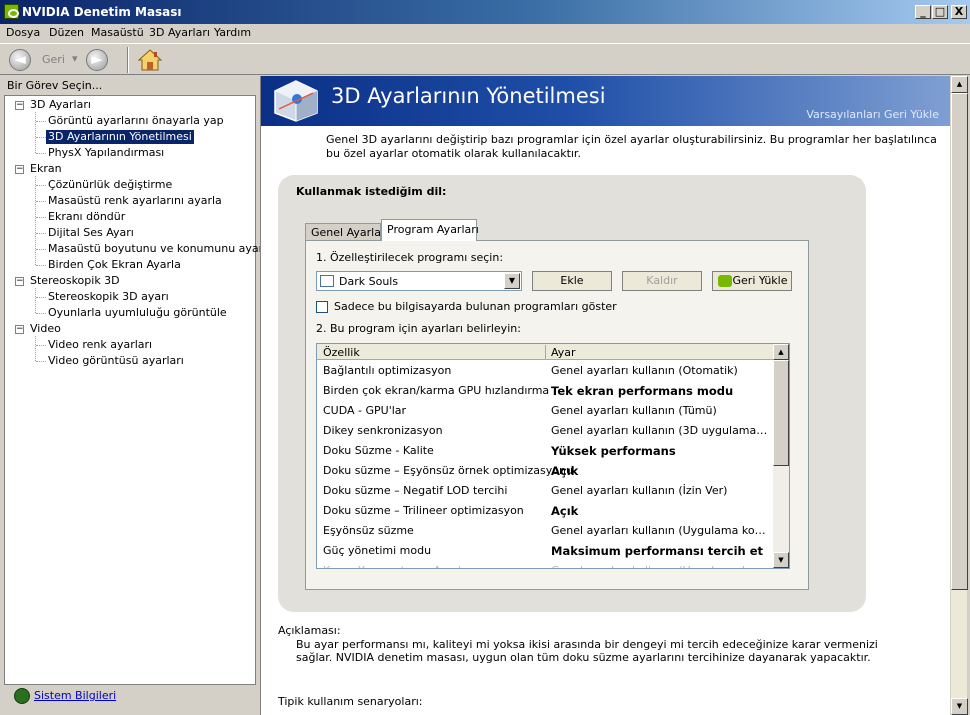  Describe the element at coordinates (660, 391) in the screenshot. I see `setting-cell: Tek ekran performans modu` at that location.